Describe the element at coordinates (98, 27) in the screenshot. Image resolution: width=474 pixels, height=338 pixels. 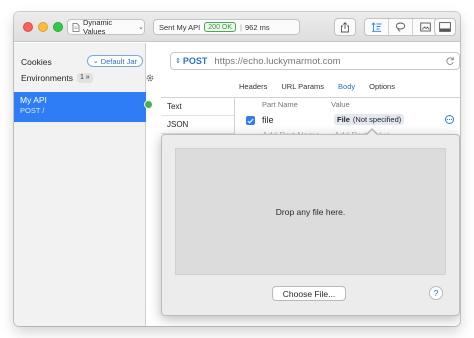
I see `dynamic-values-label: Dynamic Values` at that location.